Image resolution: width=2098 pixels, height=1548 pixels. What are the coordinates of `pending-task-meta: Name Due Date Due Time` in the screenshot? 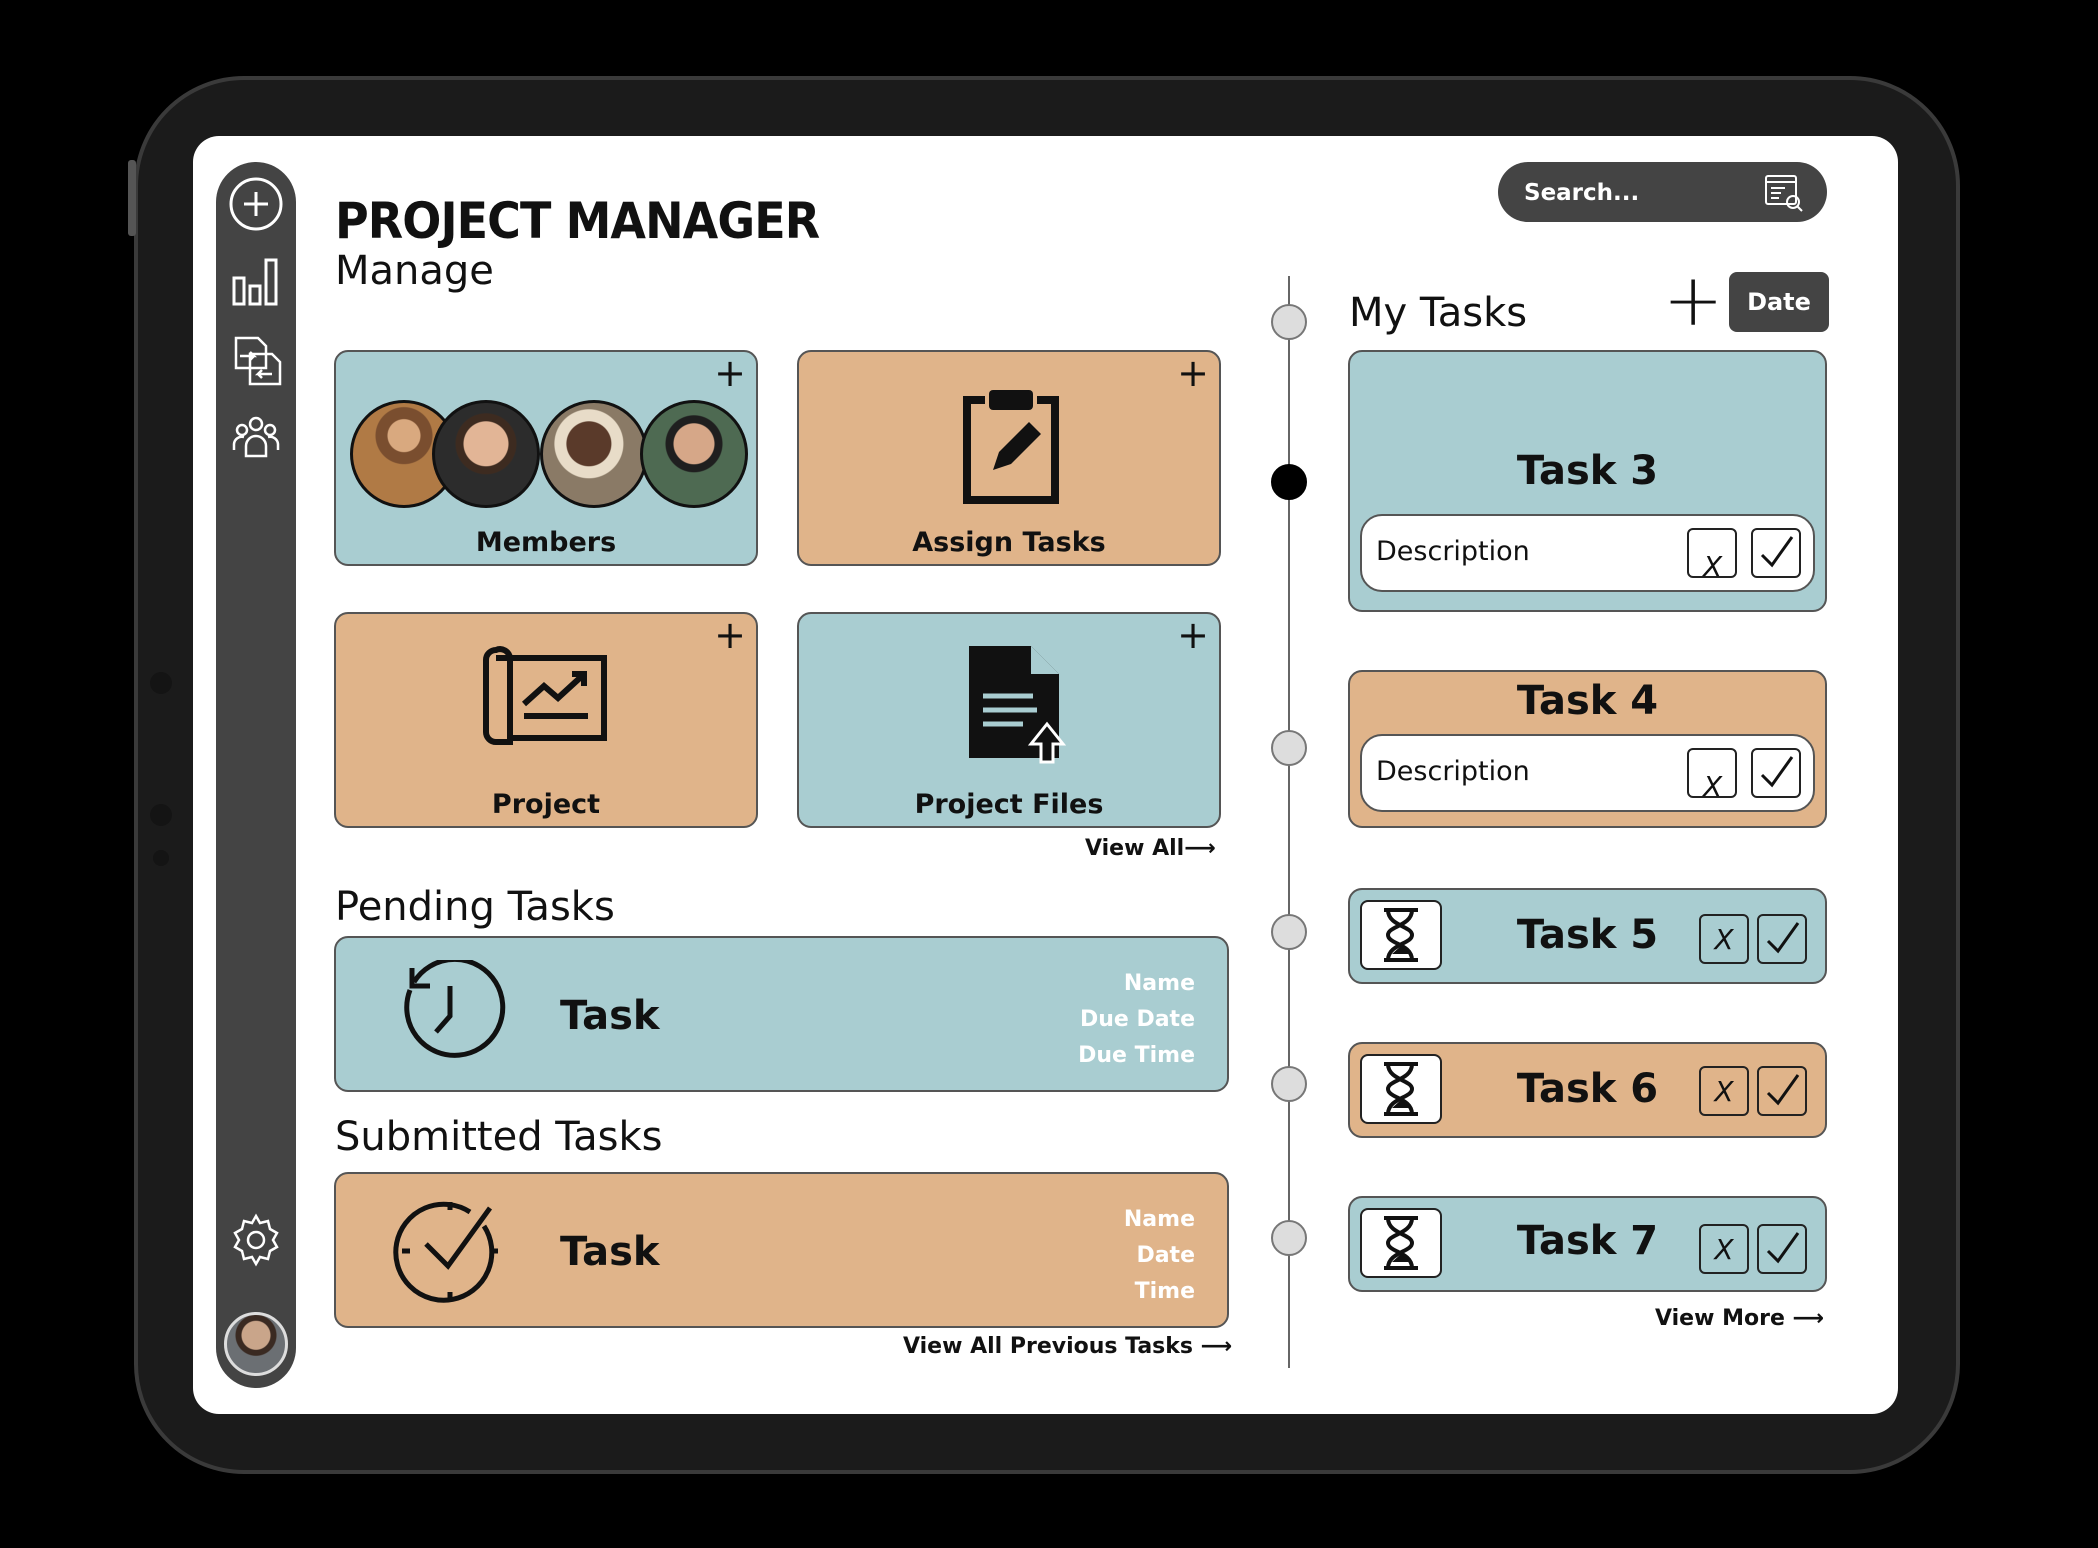 It's located at (1136, 1020).